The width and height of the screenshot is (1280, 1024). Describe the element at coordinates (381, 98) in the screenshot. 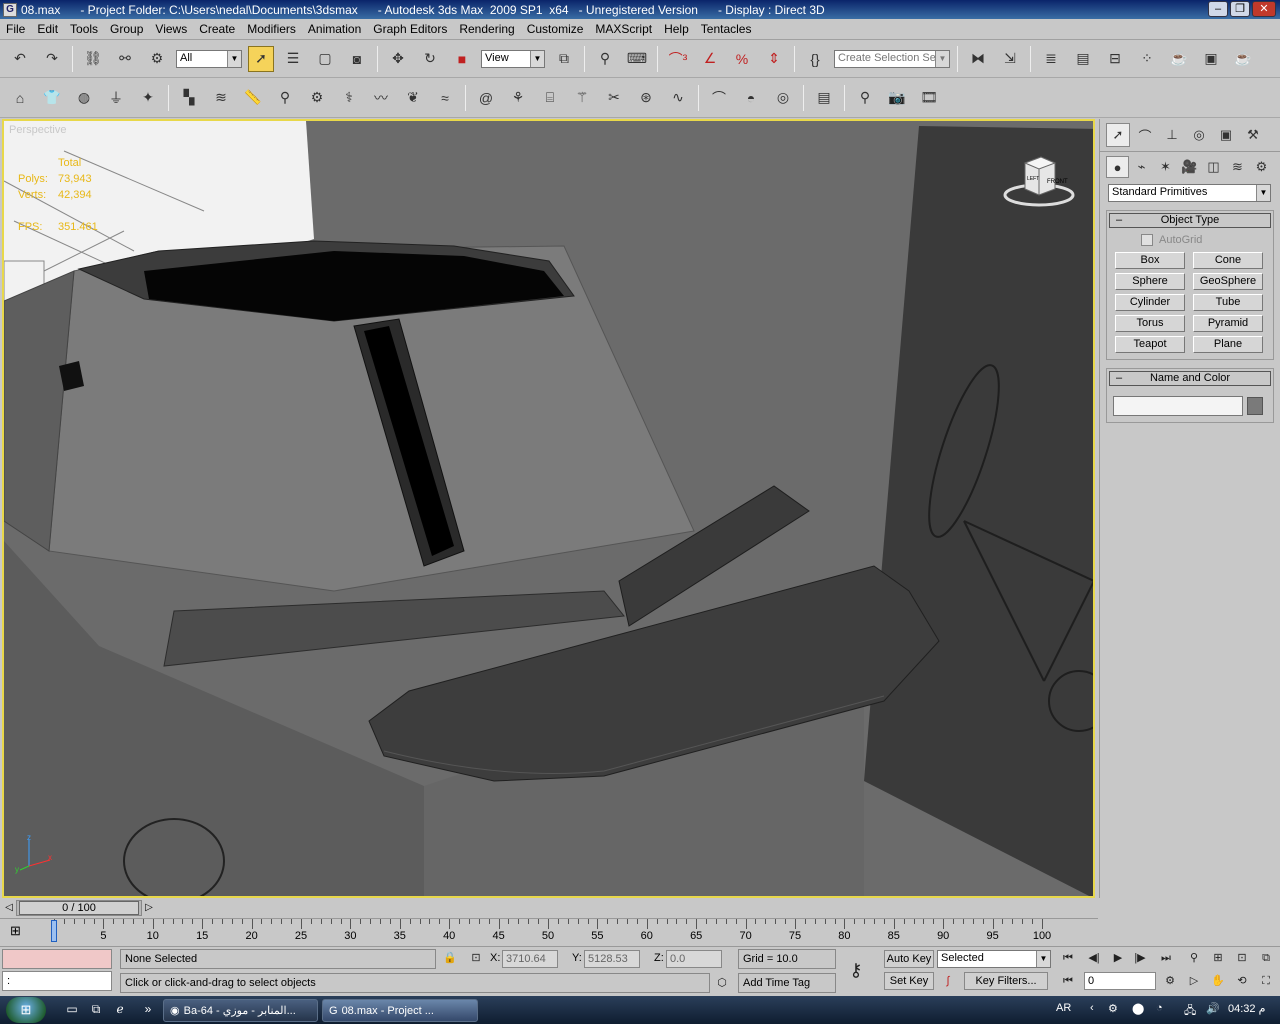

I see `bird-icon: 〰` at that location.